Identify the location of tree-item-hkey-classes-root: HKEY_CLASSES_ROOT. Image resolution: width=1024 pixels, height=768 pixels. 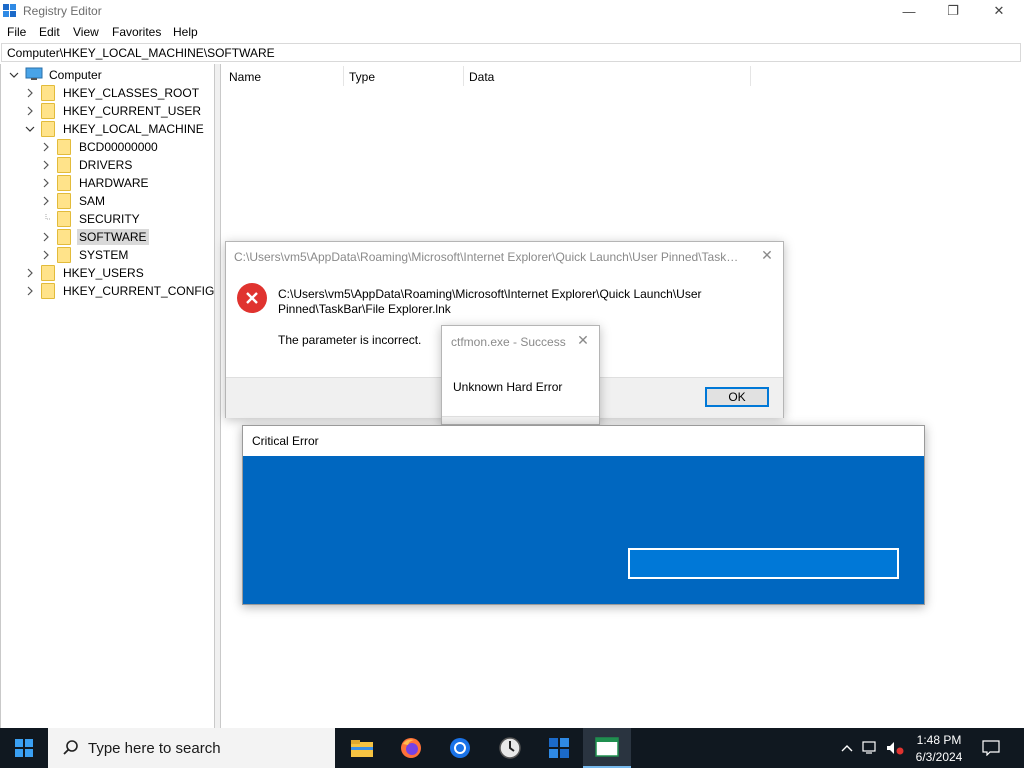
(113, 93).